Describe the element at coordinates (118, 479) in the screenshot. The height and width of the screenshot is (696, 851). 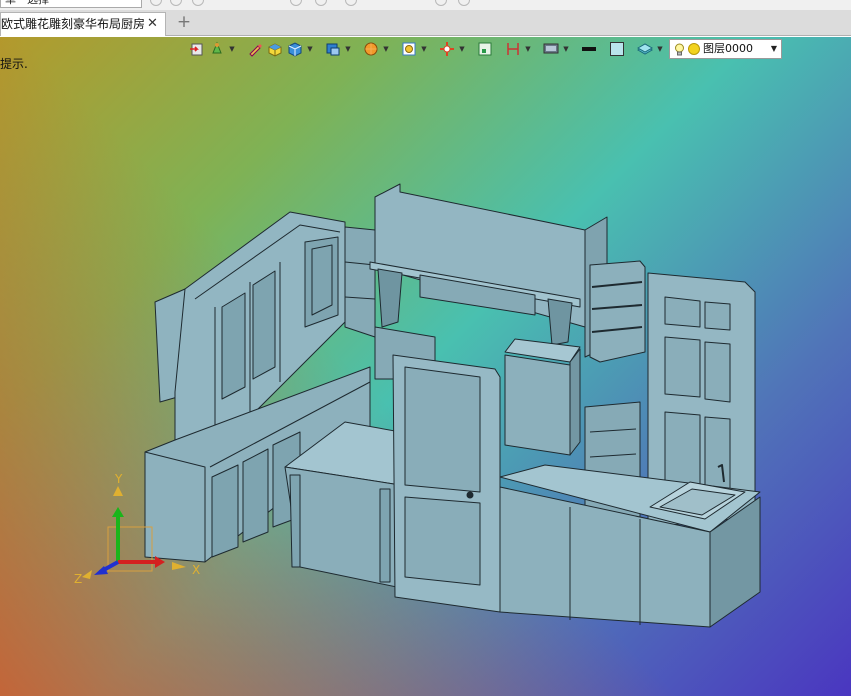
I see `axis-y-label: Y` at that location.